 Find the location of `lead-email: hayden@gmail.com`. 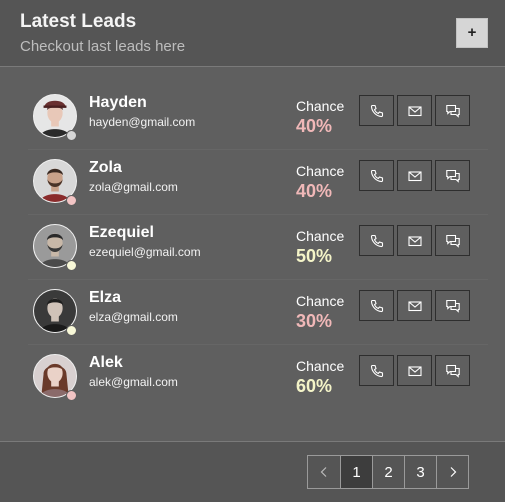

lead-email: hayden@gmail.com is located at coordinates (142, 122).